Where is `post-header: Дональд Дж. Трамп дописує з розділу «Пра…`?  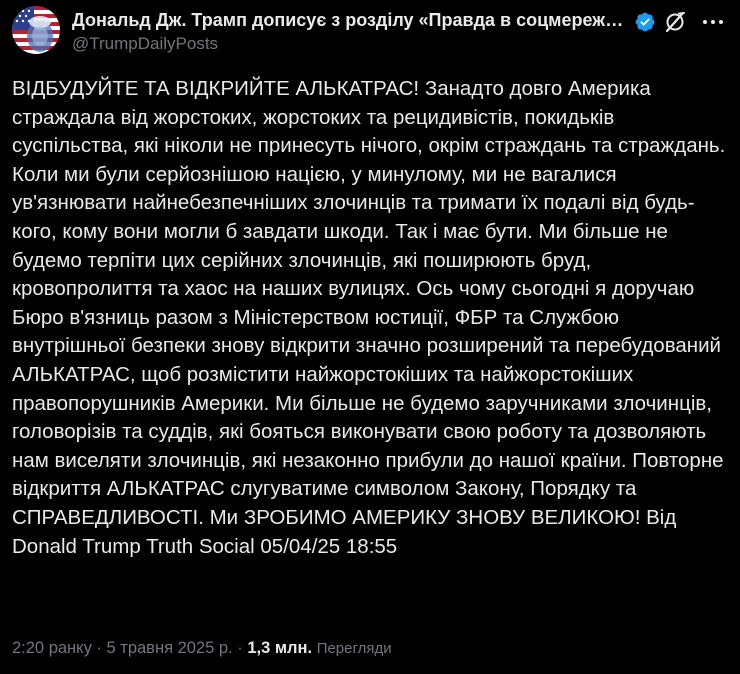
post-header: Дональд Дж. Трамп дописує з розділу «Пра… is located at coordinates (370, 30).